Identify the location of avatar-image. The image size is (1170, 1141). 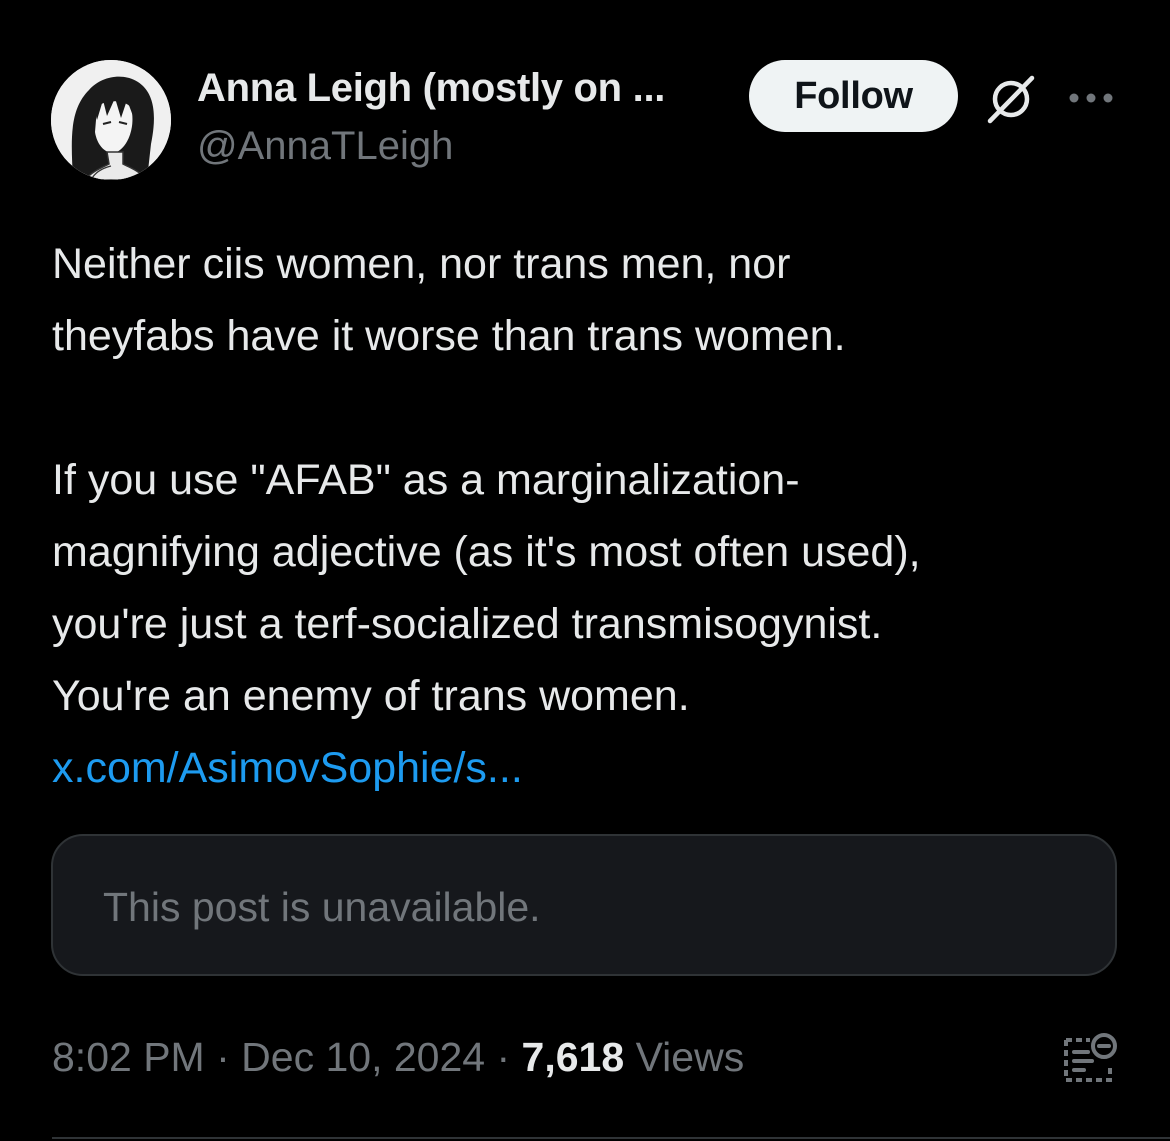
(111, 120).